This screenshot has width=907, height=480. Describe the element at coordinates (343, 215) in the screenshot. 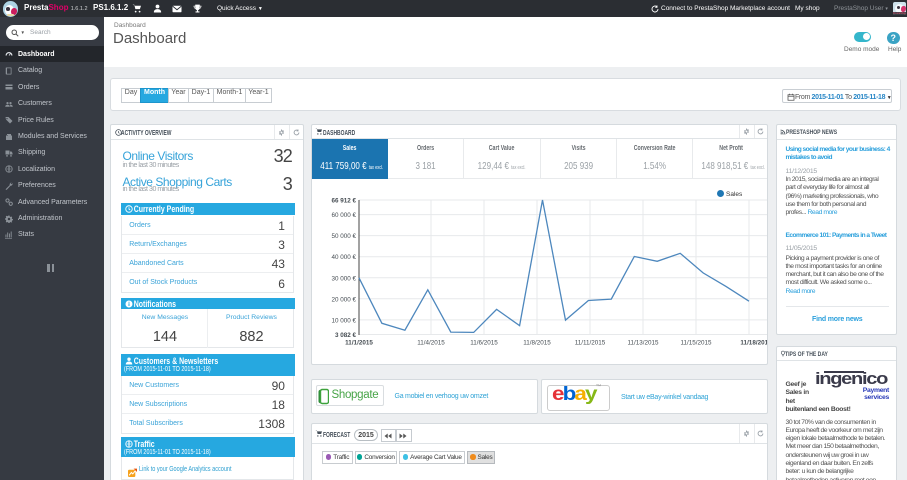

I see `svg-text: 60 000 €` at that location.